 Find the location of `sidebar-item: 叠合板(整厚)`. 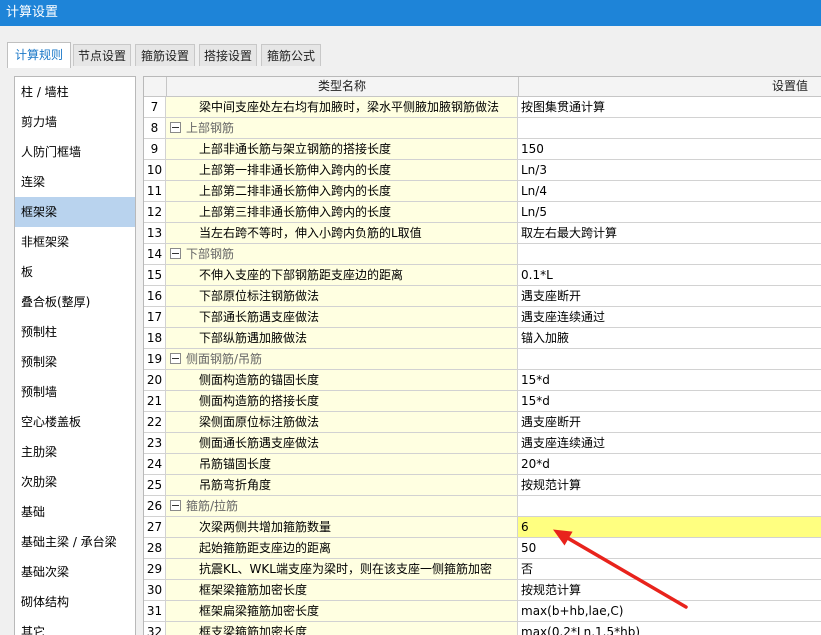

sidebar-item: 叠合板(整厚) is located at coordinates (75, 302).